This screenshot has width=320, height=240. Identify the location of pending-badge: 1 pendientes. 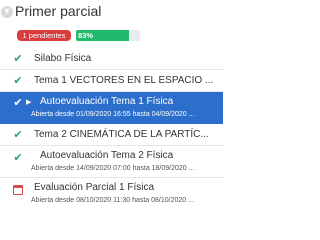
(44, 35).